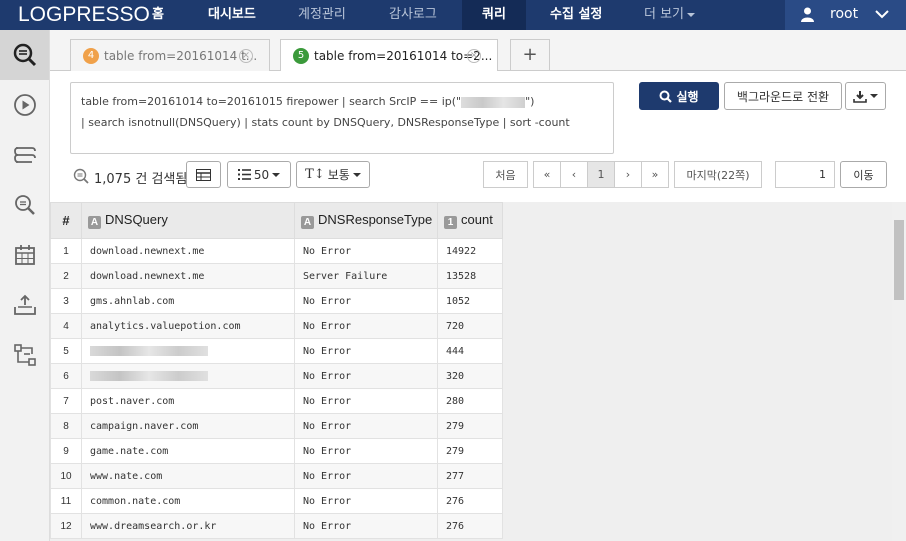  I want to click on table-row: 3 gms.ahnlab.com No Error 1052, so click(276, 301).